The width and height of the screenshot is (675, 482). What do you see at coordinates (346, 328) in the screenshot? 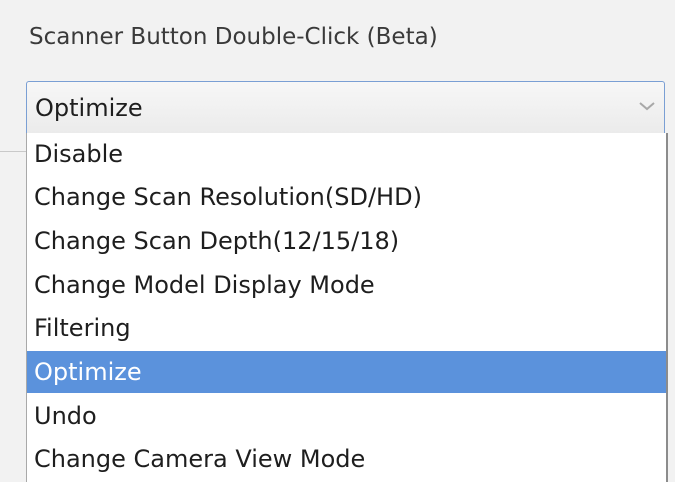
I see `option-filtering: Filtering` at bounding box center [346, 328].